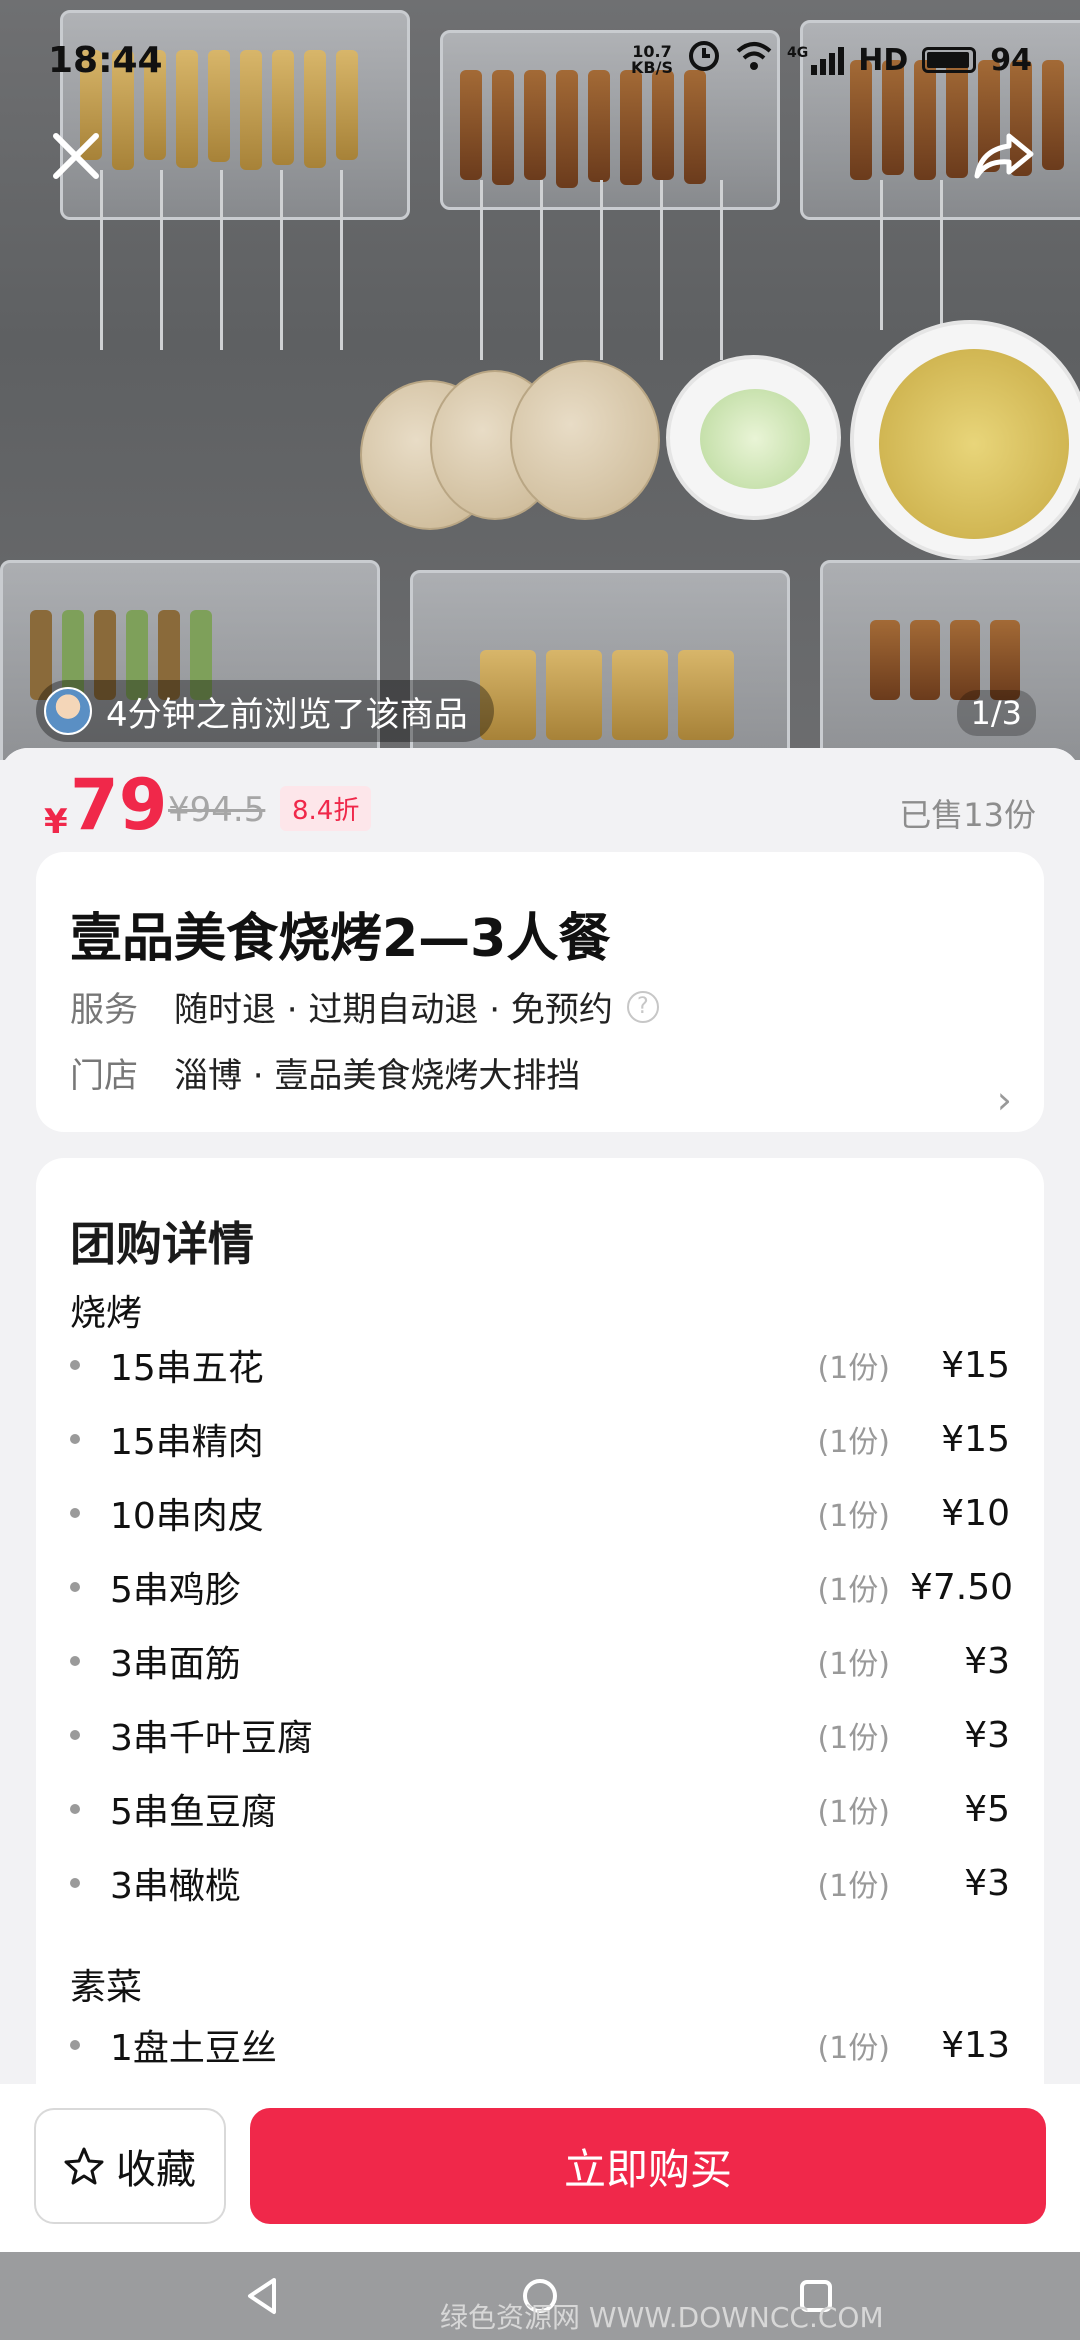  I want to click on image-page-counter: 1/3, so click(996, 713).